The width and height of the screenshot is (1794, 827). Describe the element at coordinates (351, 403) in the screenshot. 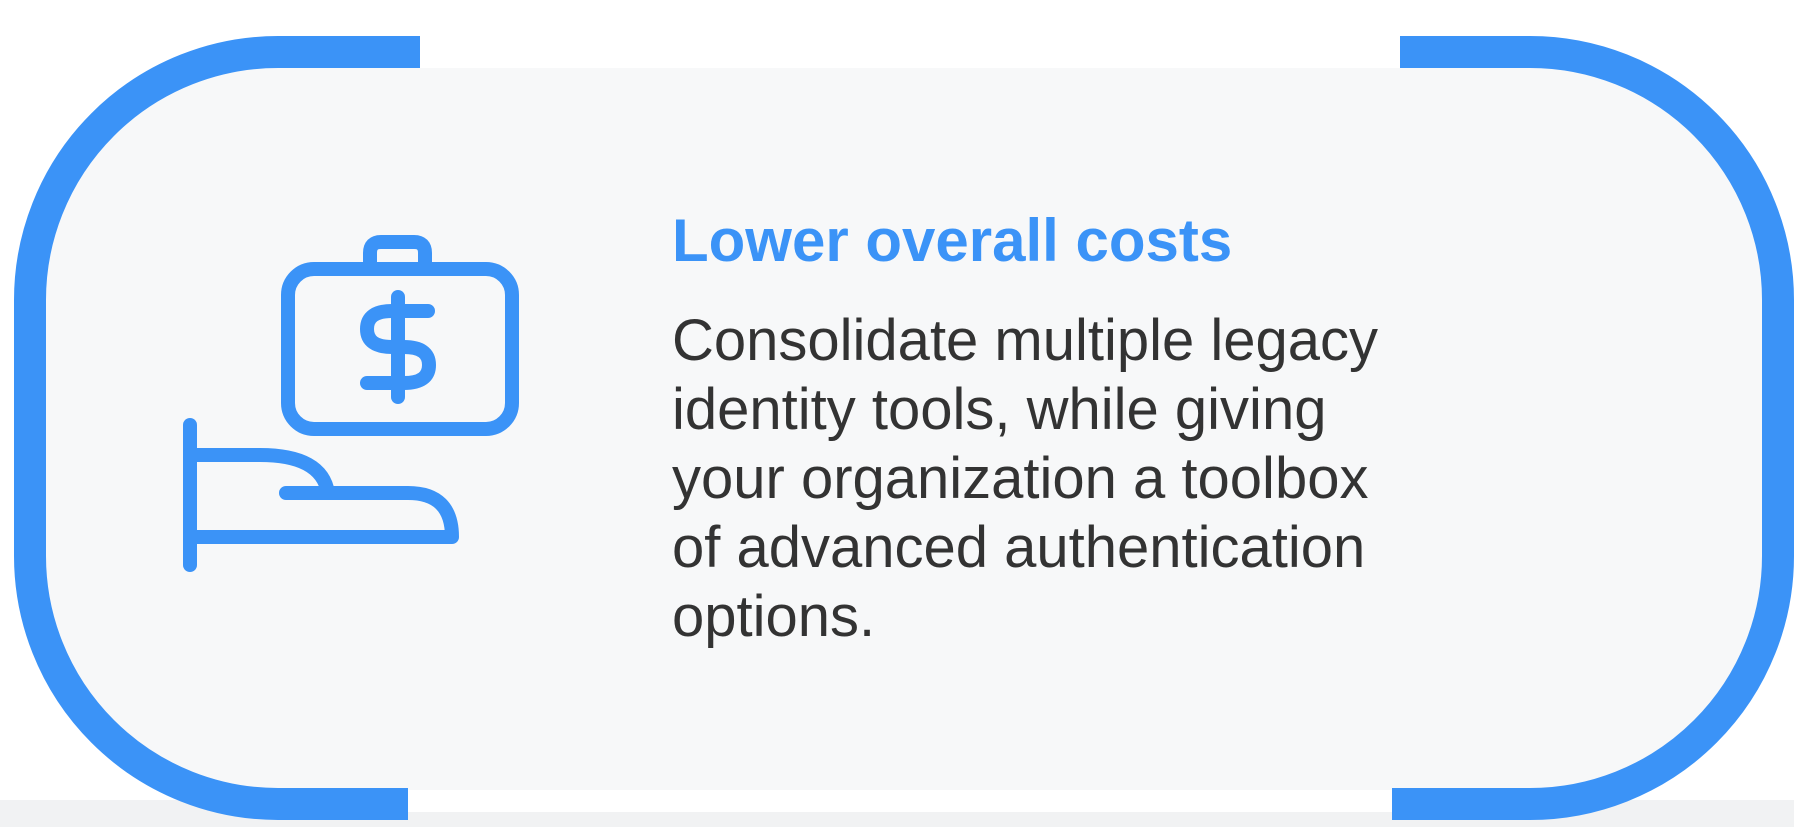

I see `hand-holding-briefcase-dollar-icon` at that location.